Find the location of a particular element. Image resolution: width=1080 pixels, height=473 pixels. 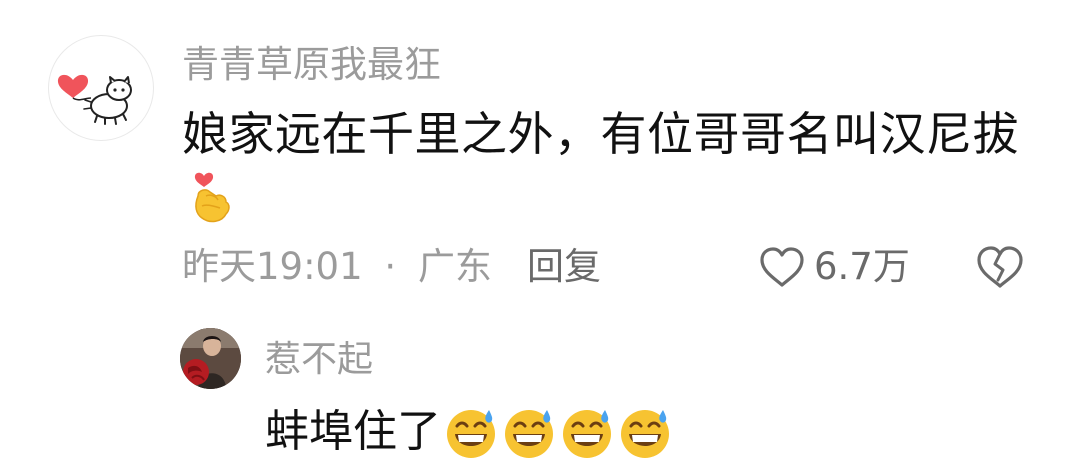

person-with-rose-icon is located at coordinates (210, 358).